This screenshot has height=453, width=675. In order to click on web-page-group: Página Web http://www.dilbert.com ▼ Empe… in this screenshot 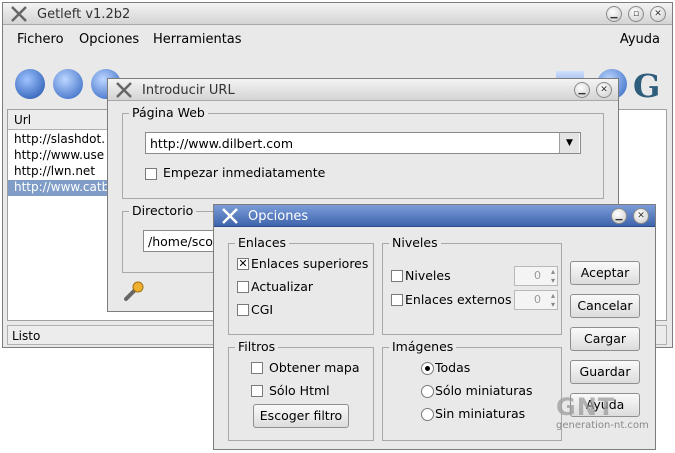, I will do `click(363, 152)`.